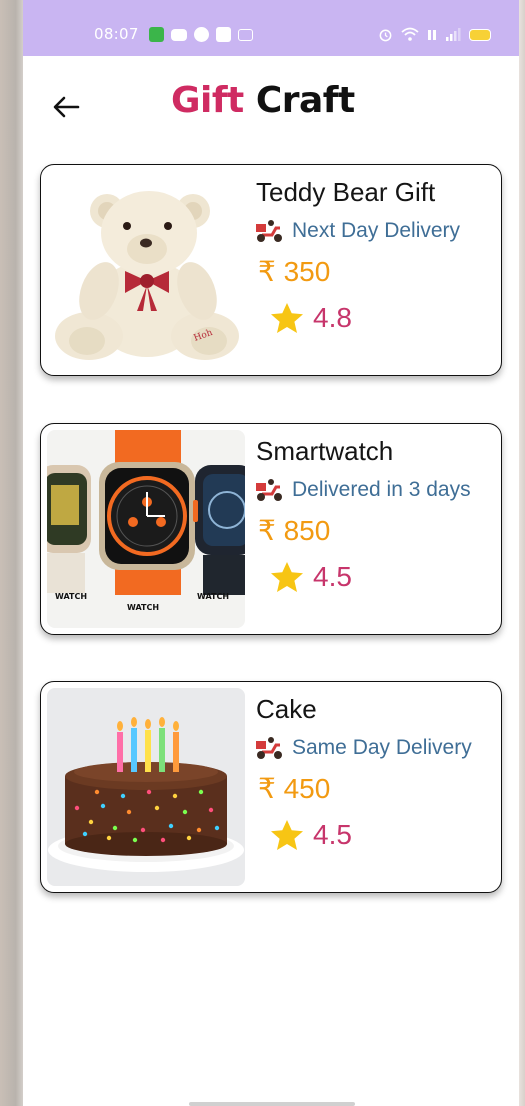  I want to click on watch-label-center: WATCH, so click(143, 607).